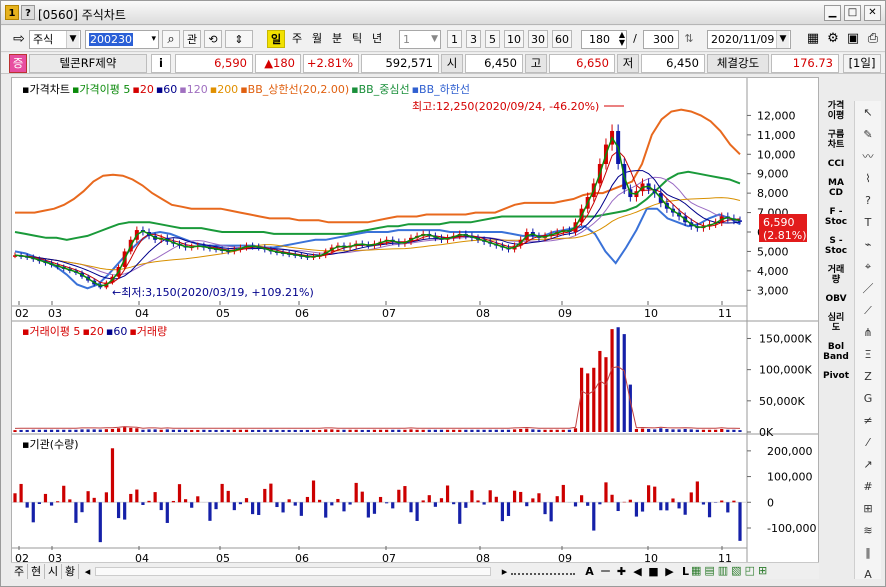 Image resolution: width=886 pixels, height=587 pixels. I want to click on next-button: ▶, so click(669, 571).